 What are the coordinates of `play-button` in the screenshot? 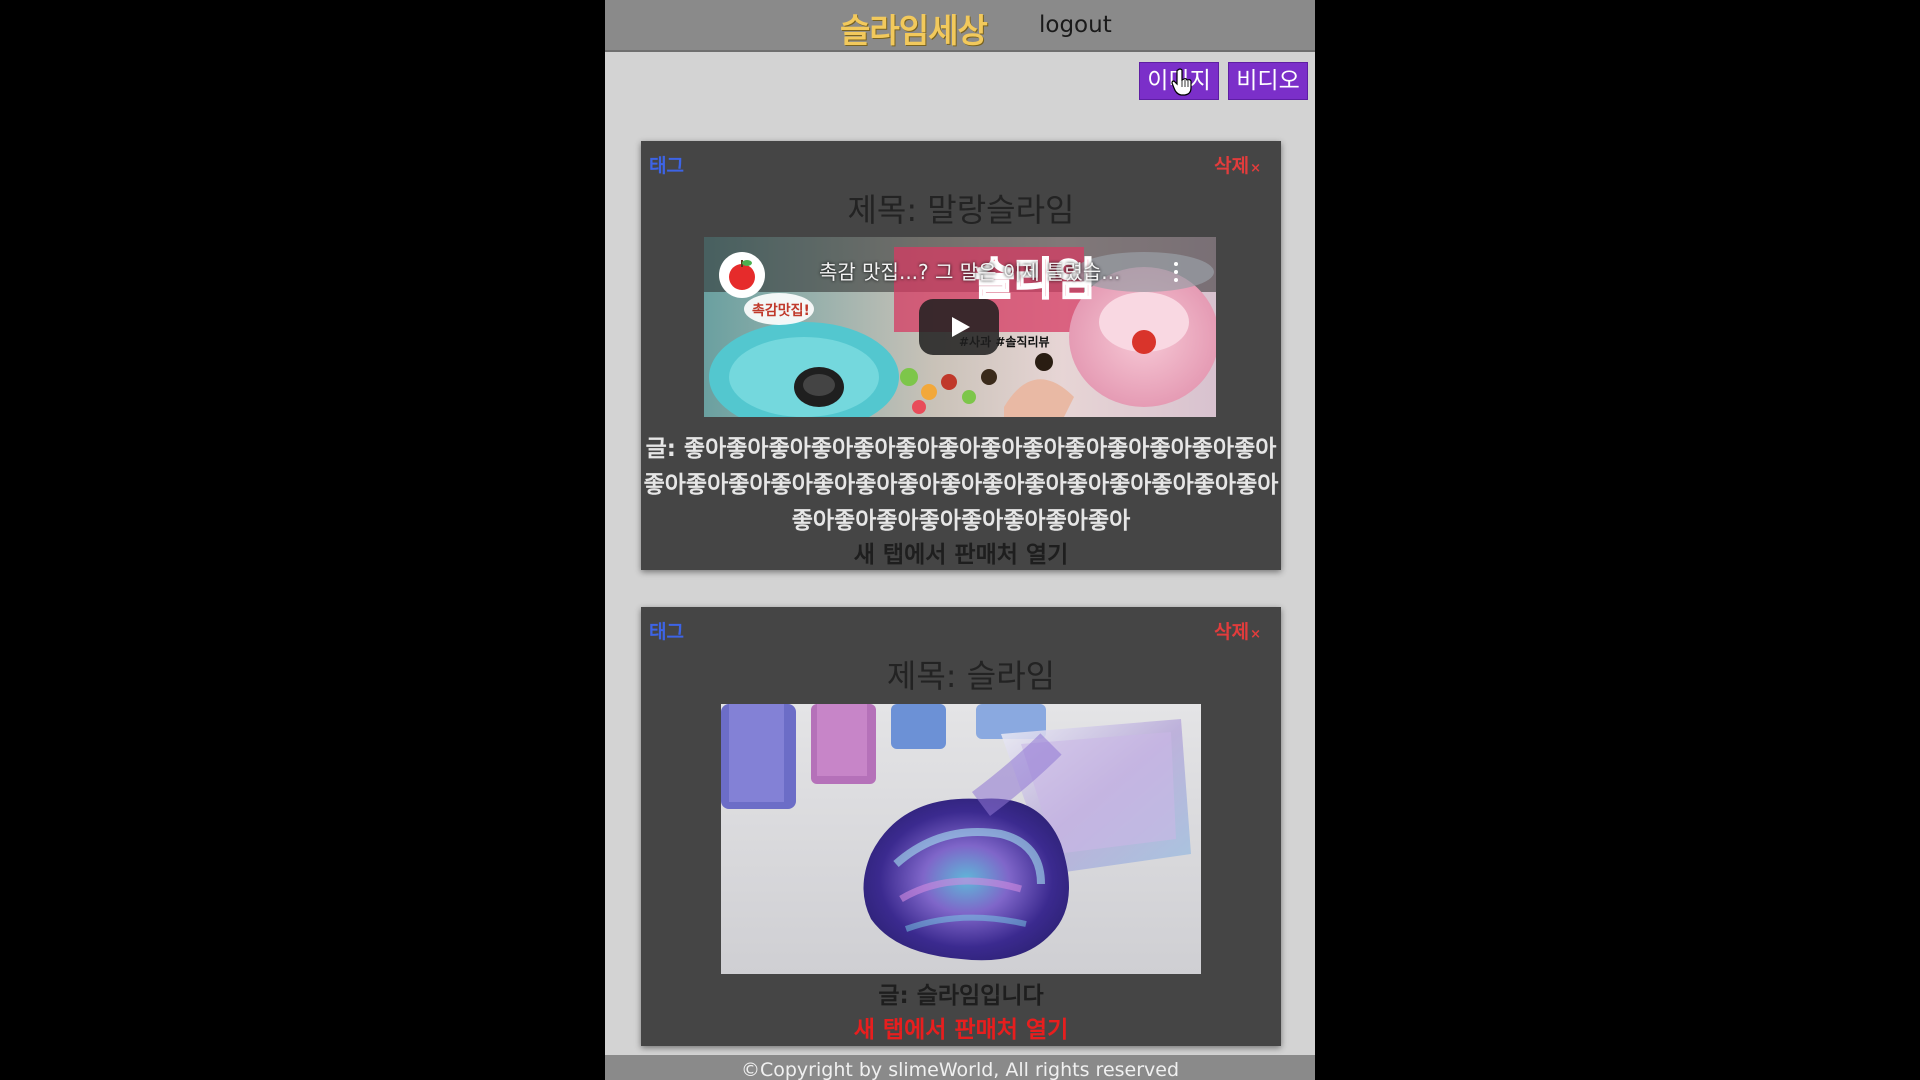 It's located at (959, 327).